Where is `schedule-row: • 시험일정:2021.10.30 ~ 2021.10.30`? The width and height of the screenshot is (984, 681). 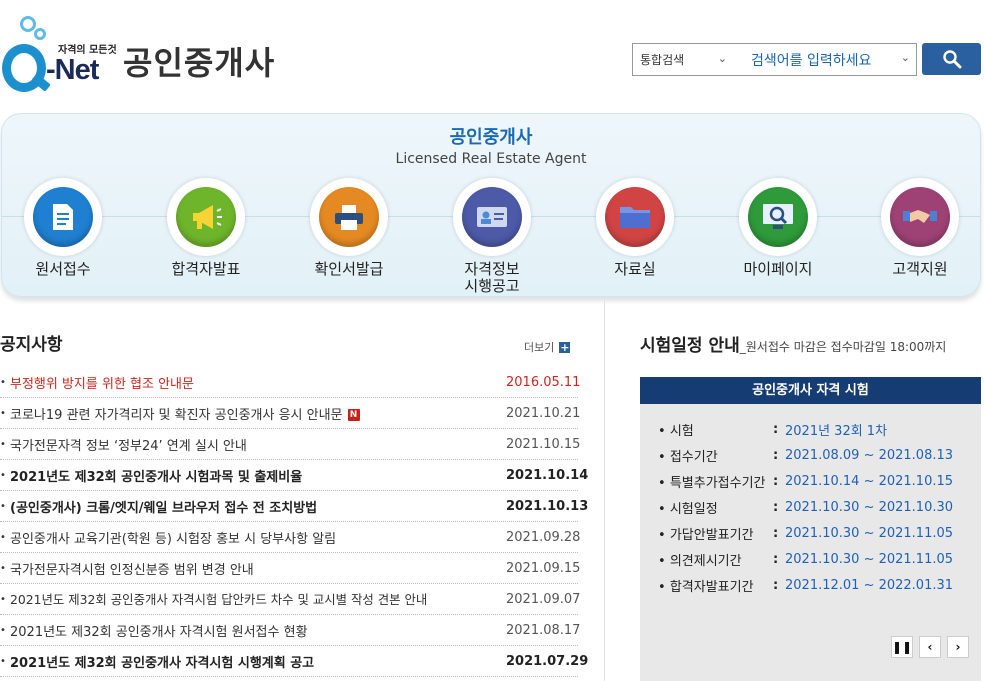
schedule-row: • 시험일정:2021.10.30 ~ 2021.10.30 is located at coordinates (805, 507).